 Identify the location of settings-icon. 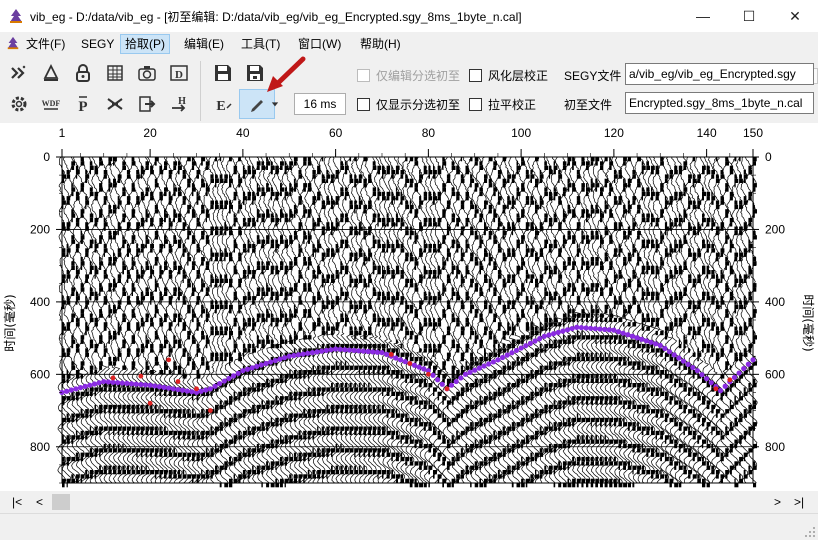
(19, 104).